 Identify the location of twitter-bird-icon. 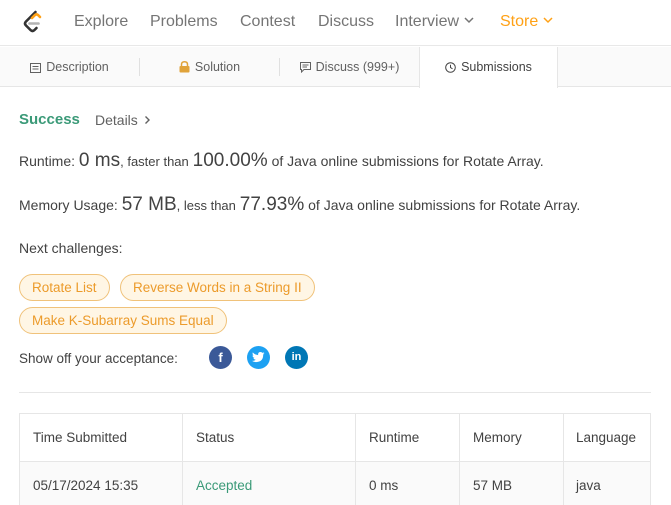
(258, 357).